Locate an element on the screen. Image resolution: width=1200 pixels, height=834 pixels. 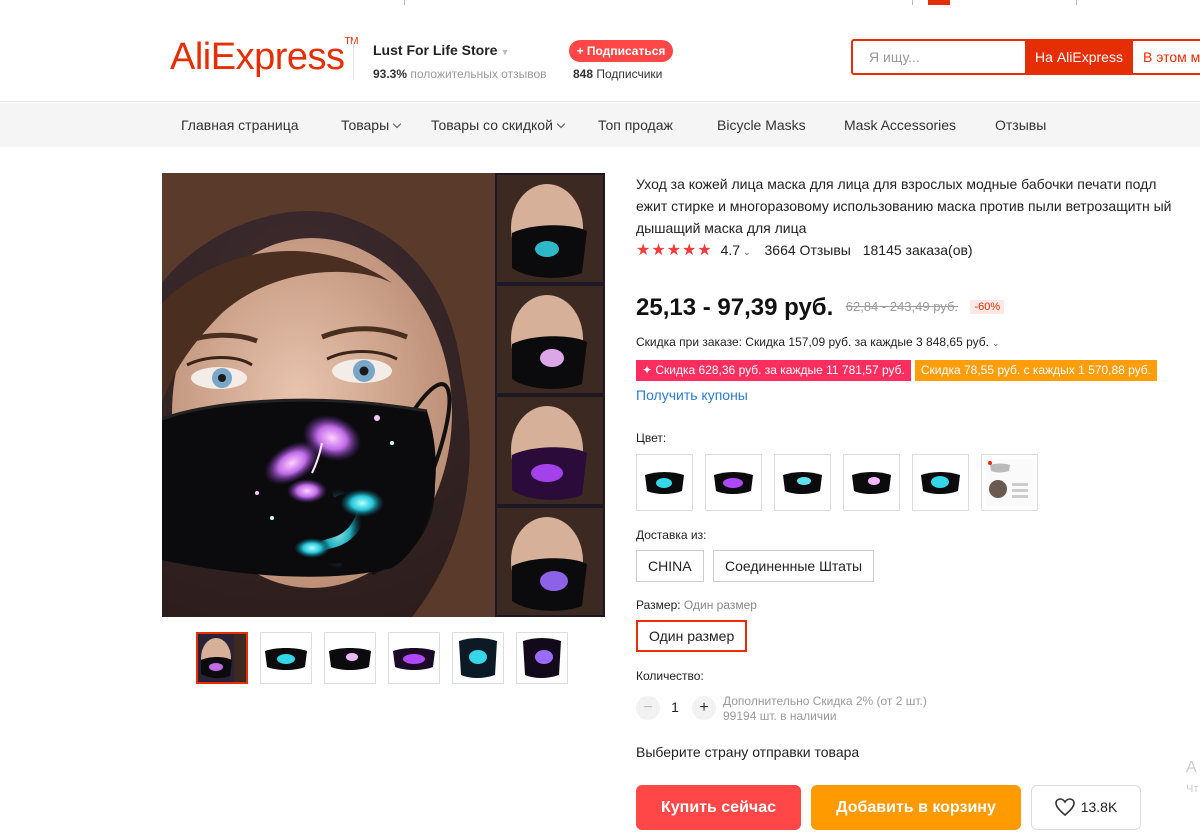
reviews-link: 3664 Отзывы is located at coordinates (808, 250).